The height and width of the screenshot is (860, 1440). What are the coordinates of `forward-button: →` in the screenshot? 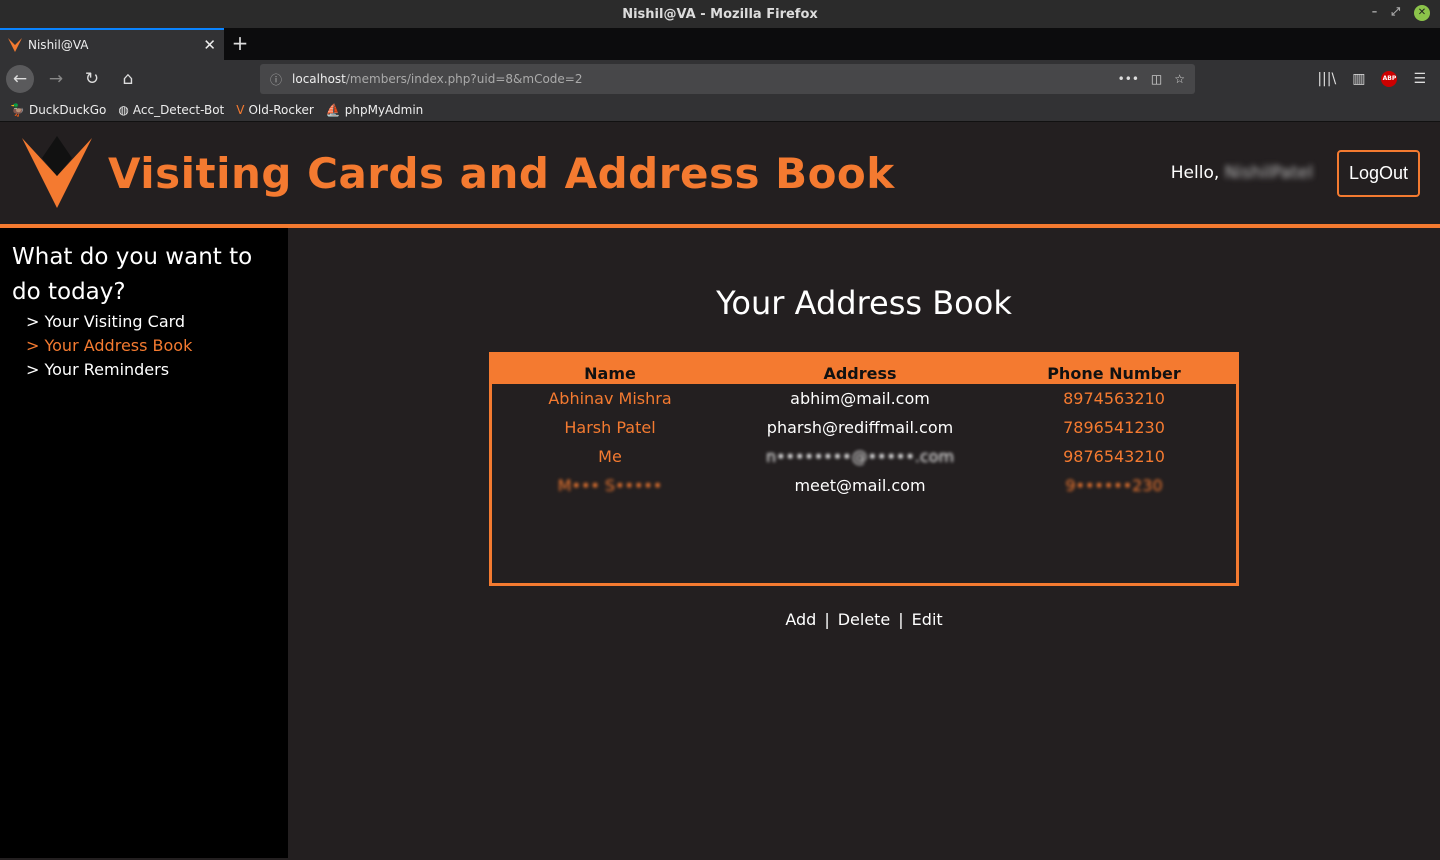 It's located at (56, 79).